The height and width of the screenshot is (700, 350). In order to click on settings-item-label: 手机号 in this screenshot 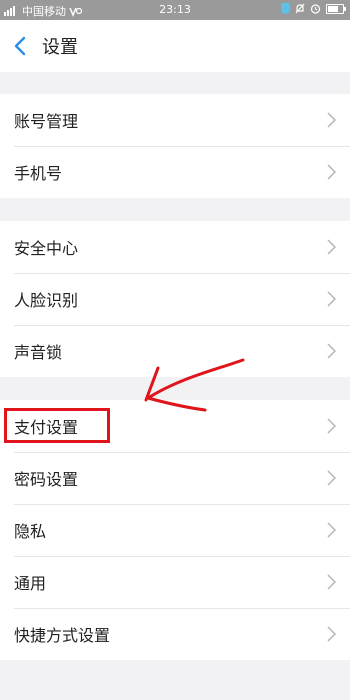, I will do `click(38, 173)`.